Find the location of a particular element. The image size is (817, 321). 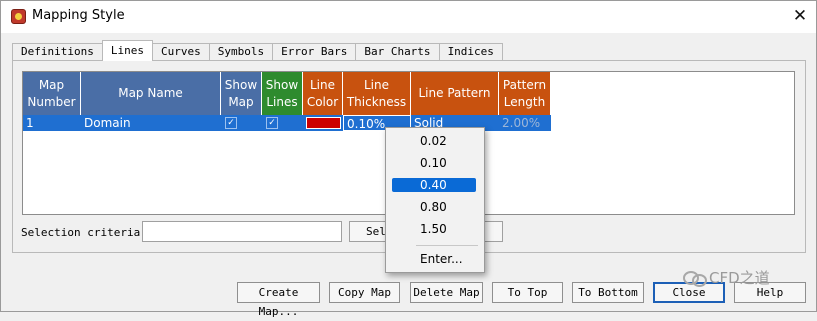

copy-map-button: Copy Map is located at coordinates (364, 292).